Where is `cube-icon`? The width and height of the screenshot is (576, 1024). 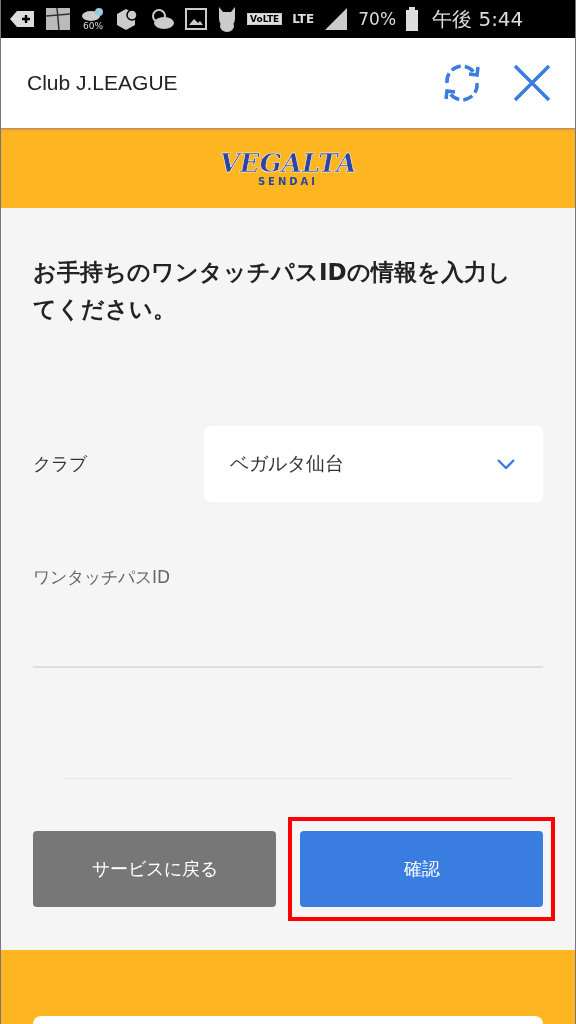
cube-icon is located at coordinates (127, 19).